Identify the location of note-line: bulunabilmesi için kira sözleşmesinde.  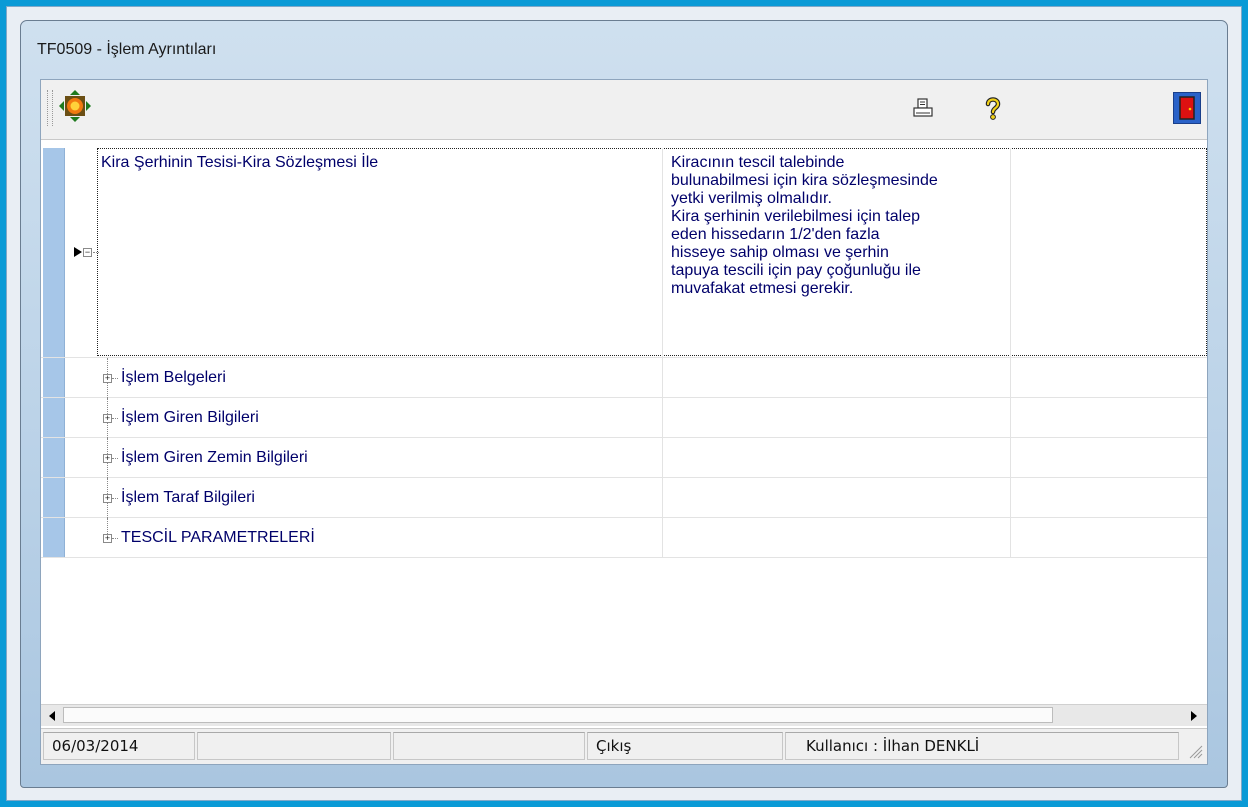
(804, 180).